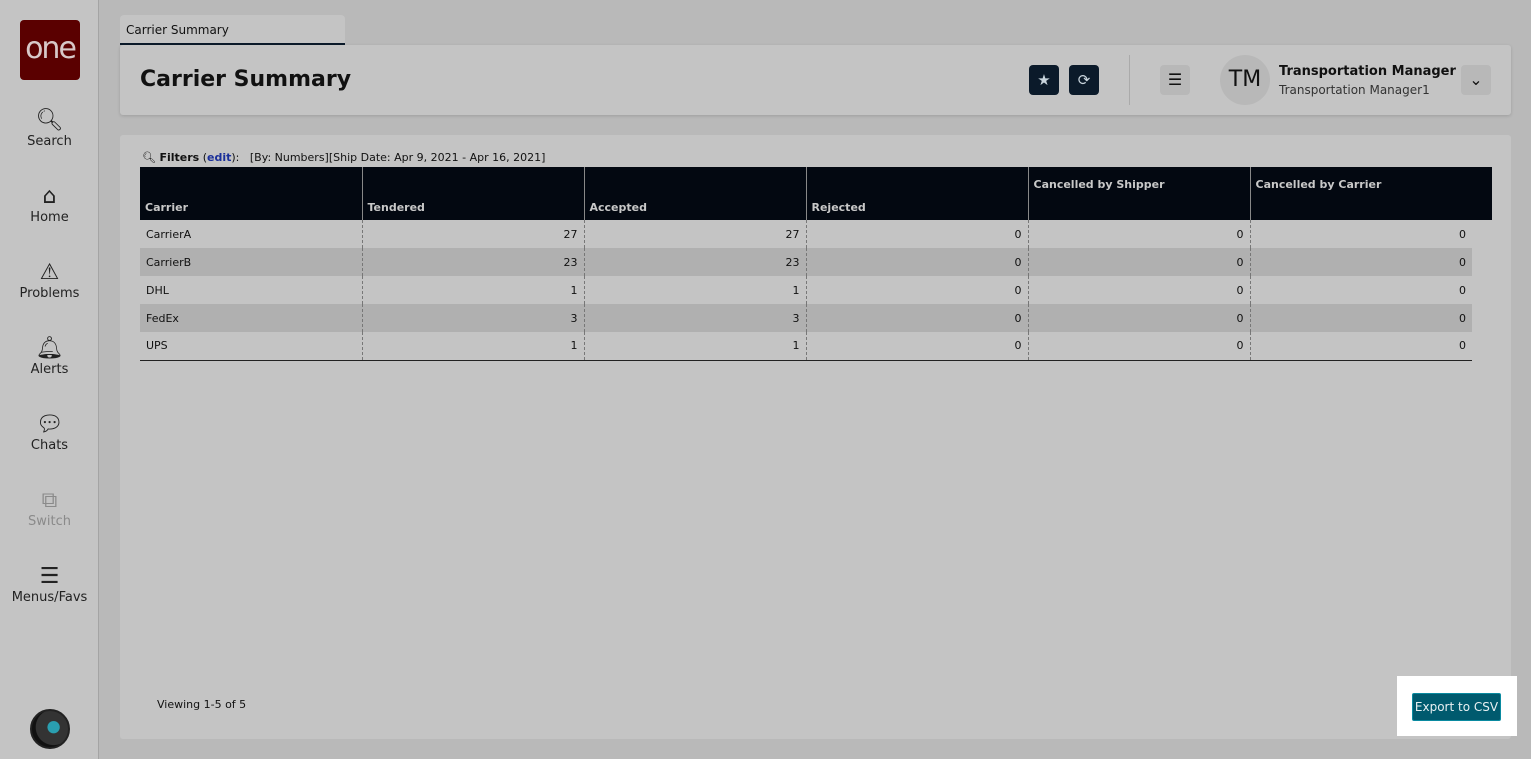  Describe the element at coordinates (246, 79) in the screenshot. I see `page-title: Carrier Summary` at that location.